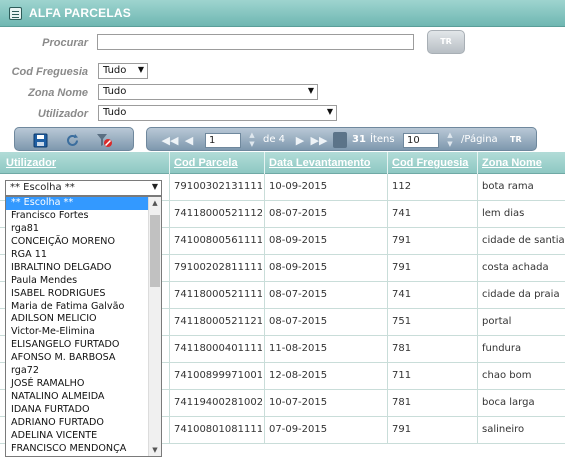  What do you see at coordinates (49, 72) in the screenshot?
I see `freguesia-label: Cod Freguesia` at bounding box center [49, 72].